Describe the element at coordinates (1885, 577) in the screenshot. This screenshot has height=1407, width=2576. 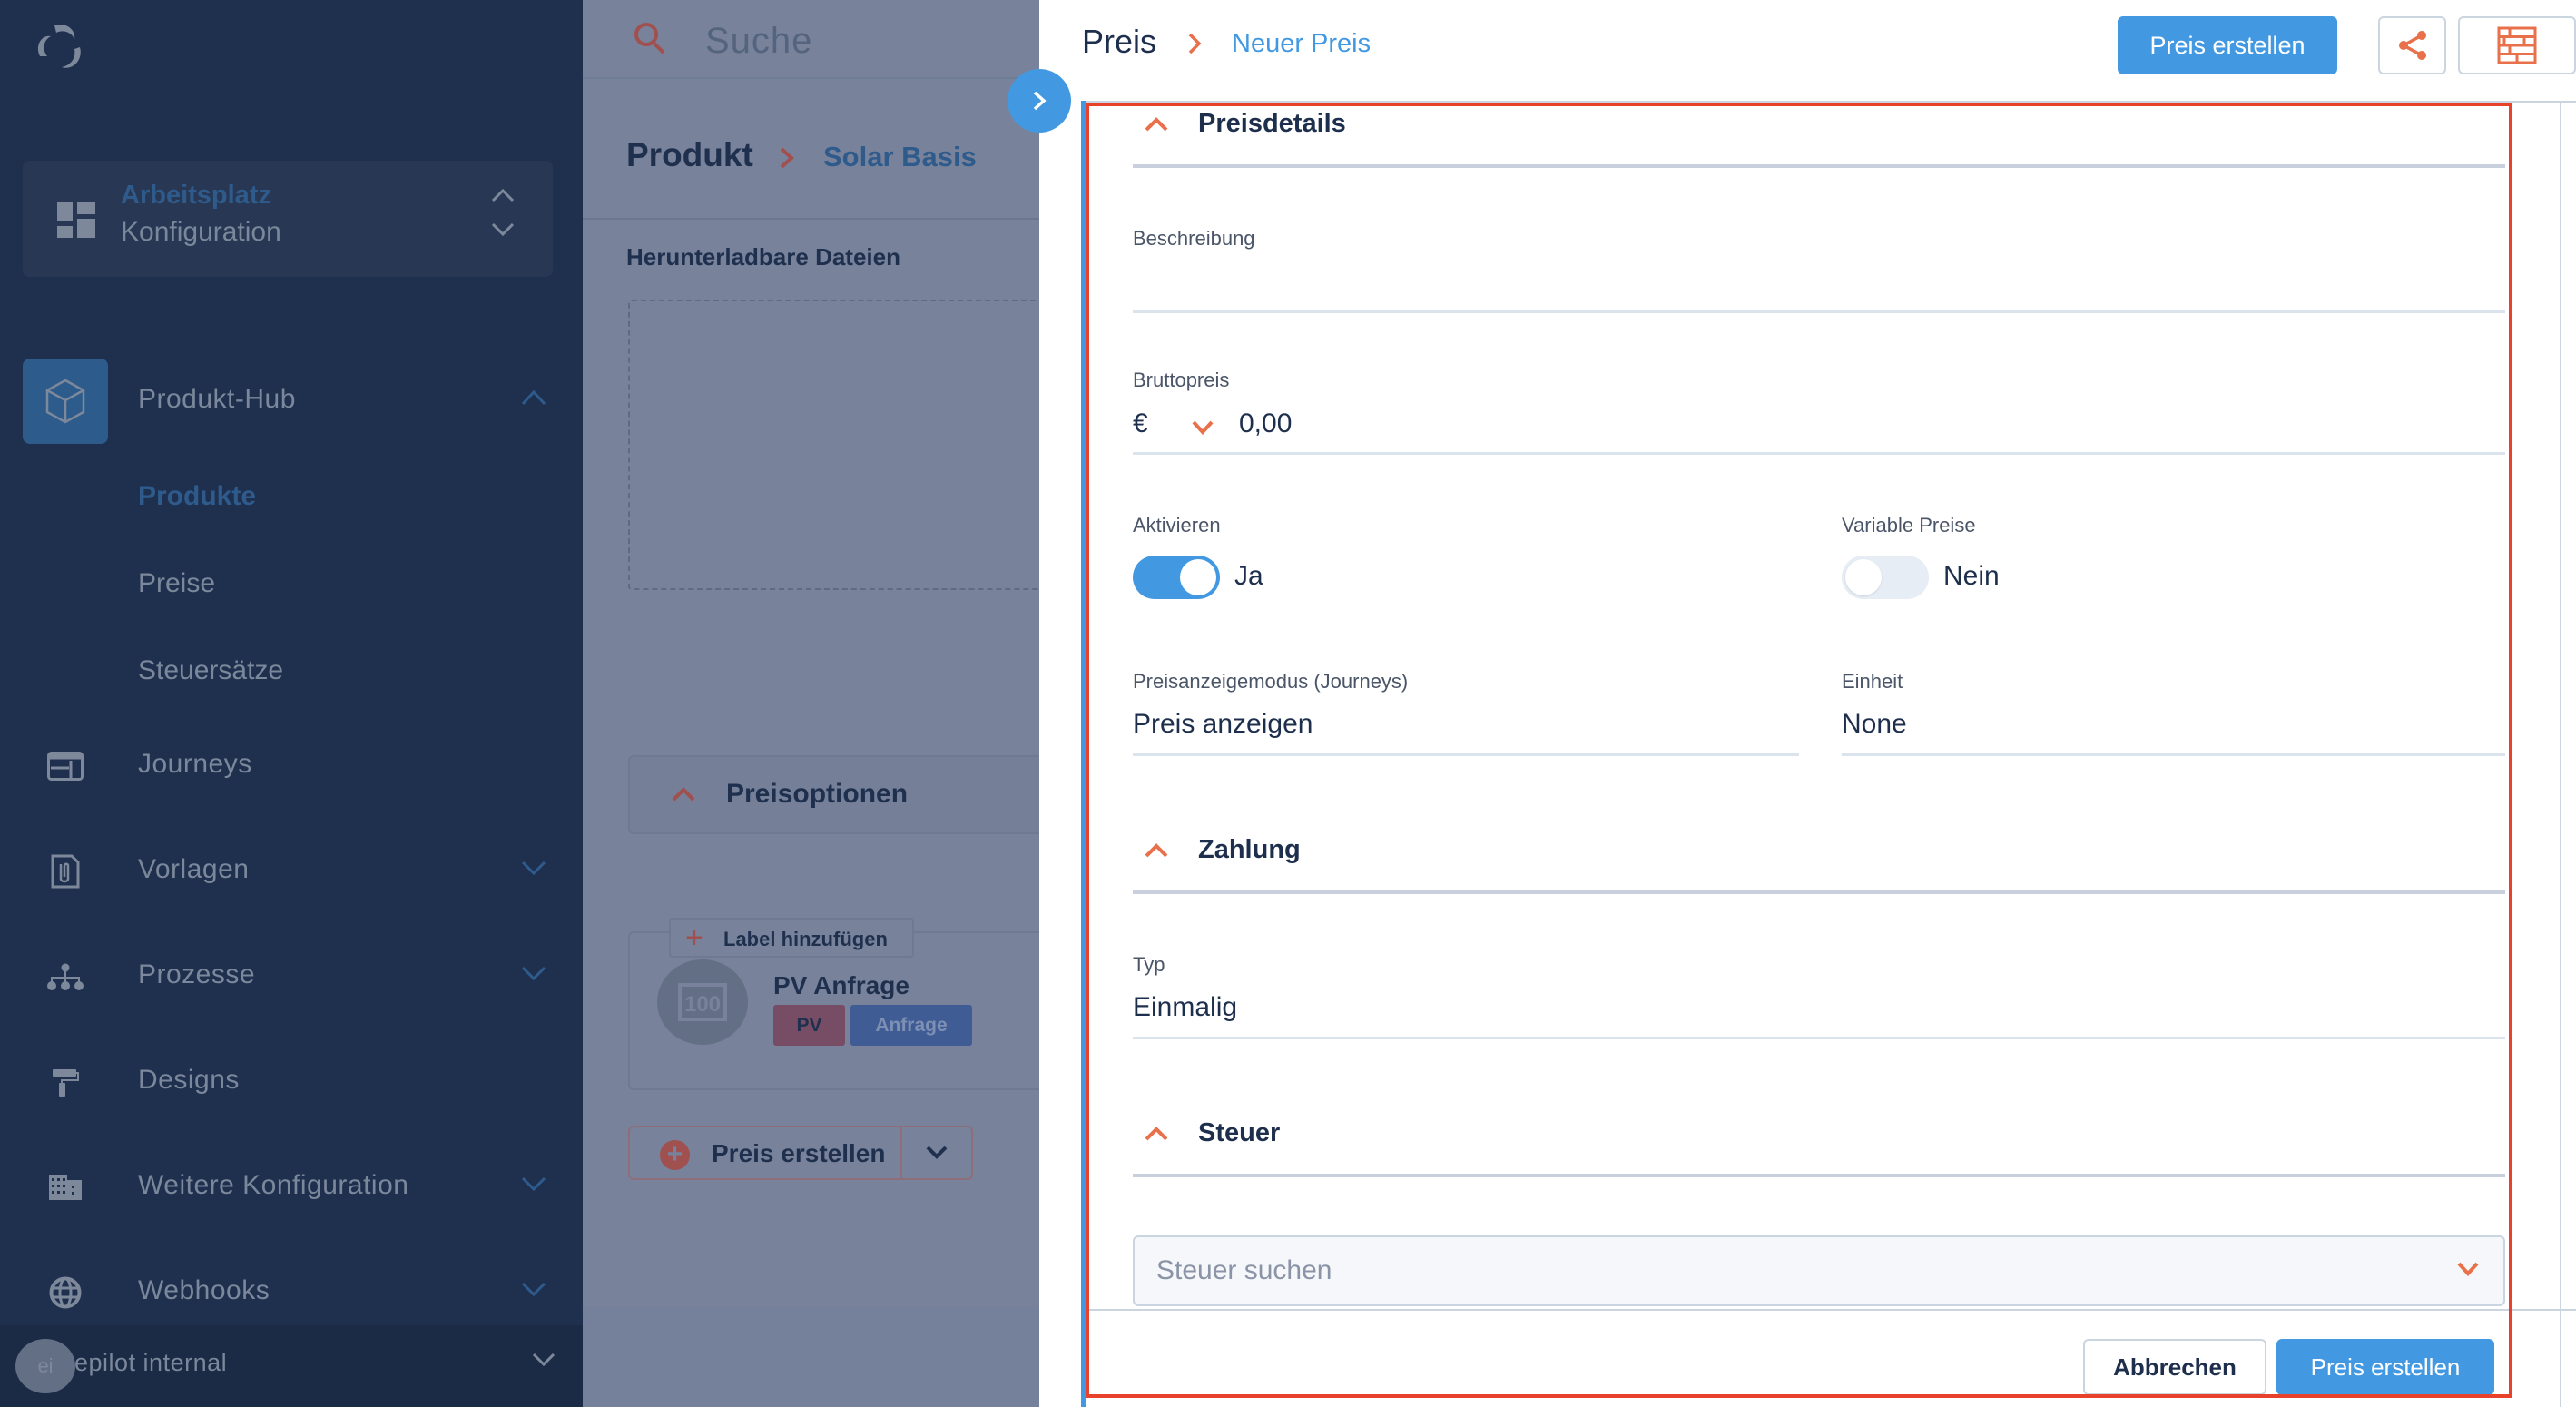
I see `variable-price-toggle` at that location.